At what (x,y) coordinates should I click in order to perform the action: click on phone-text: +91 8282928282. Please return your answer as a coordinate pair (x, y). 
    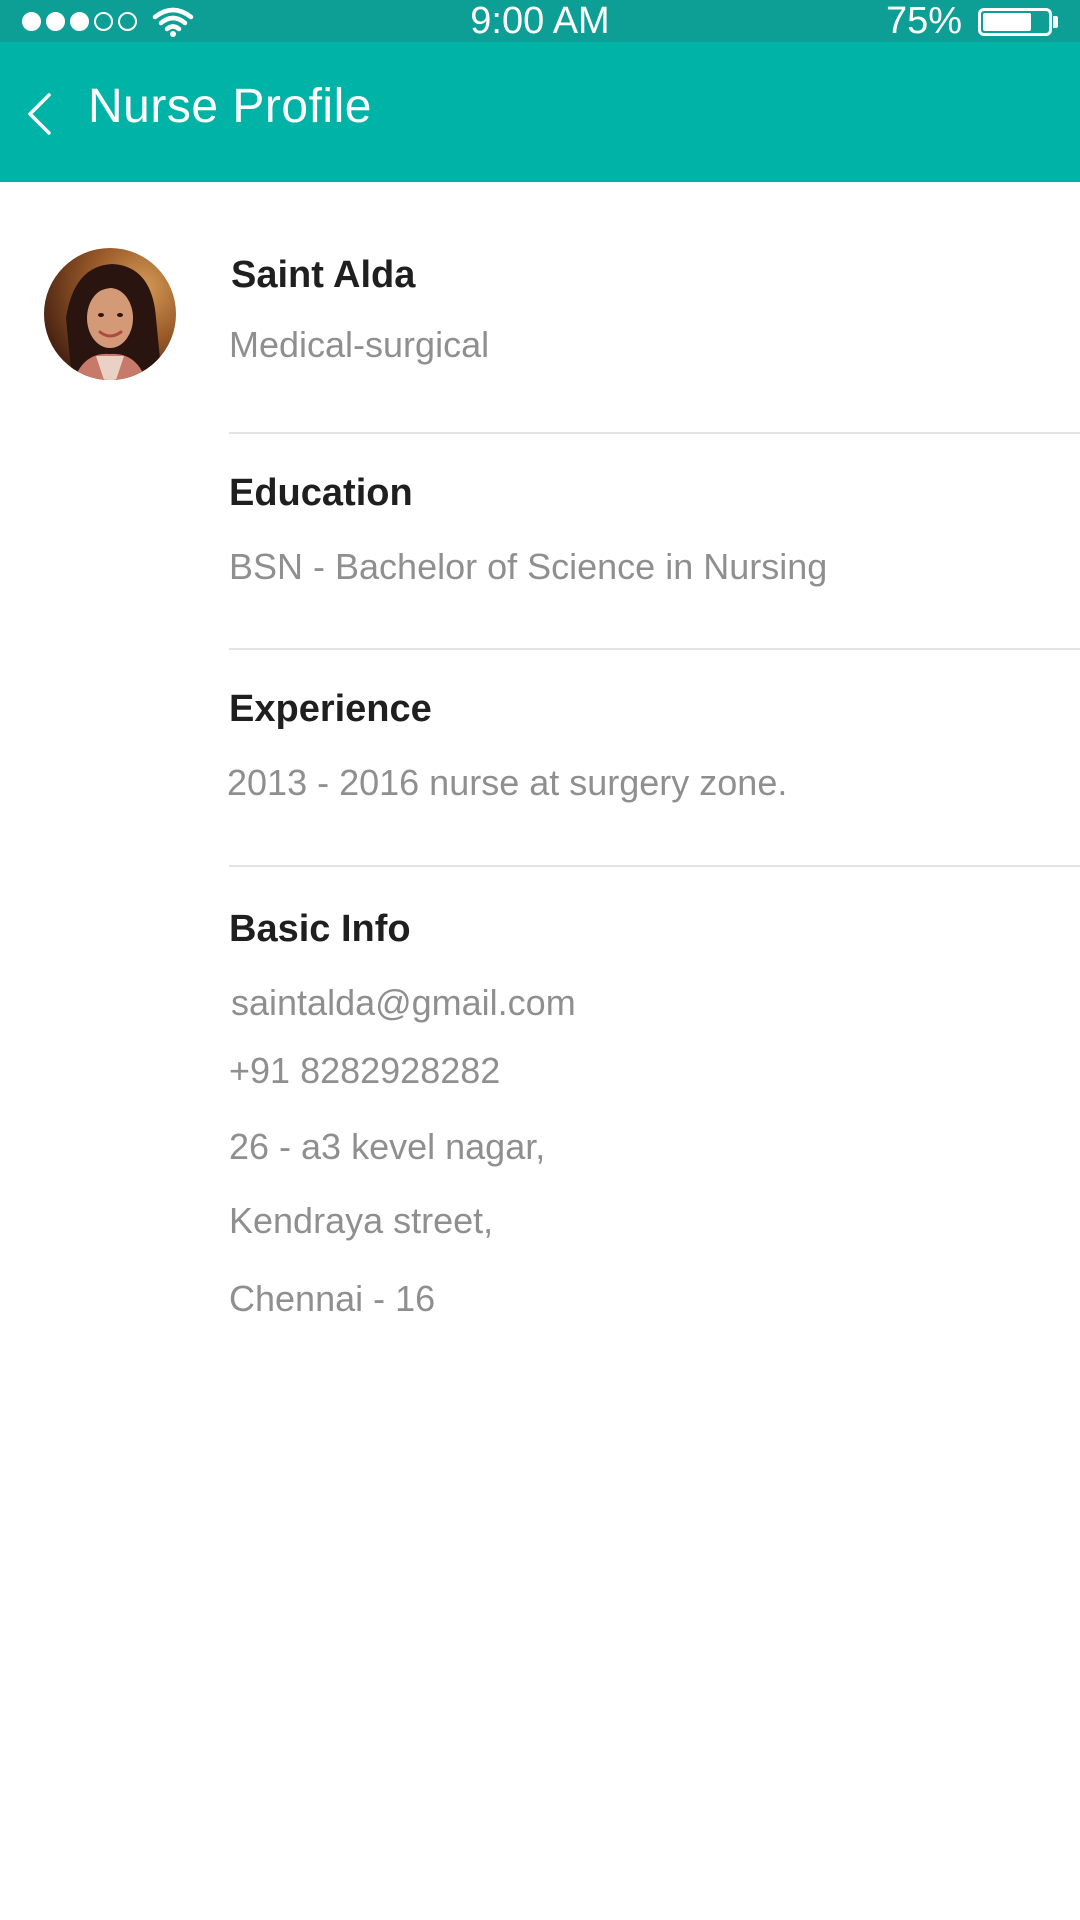
    Looking at the image, I should click on (364, 1071).